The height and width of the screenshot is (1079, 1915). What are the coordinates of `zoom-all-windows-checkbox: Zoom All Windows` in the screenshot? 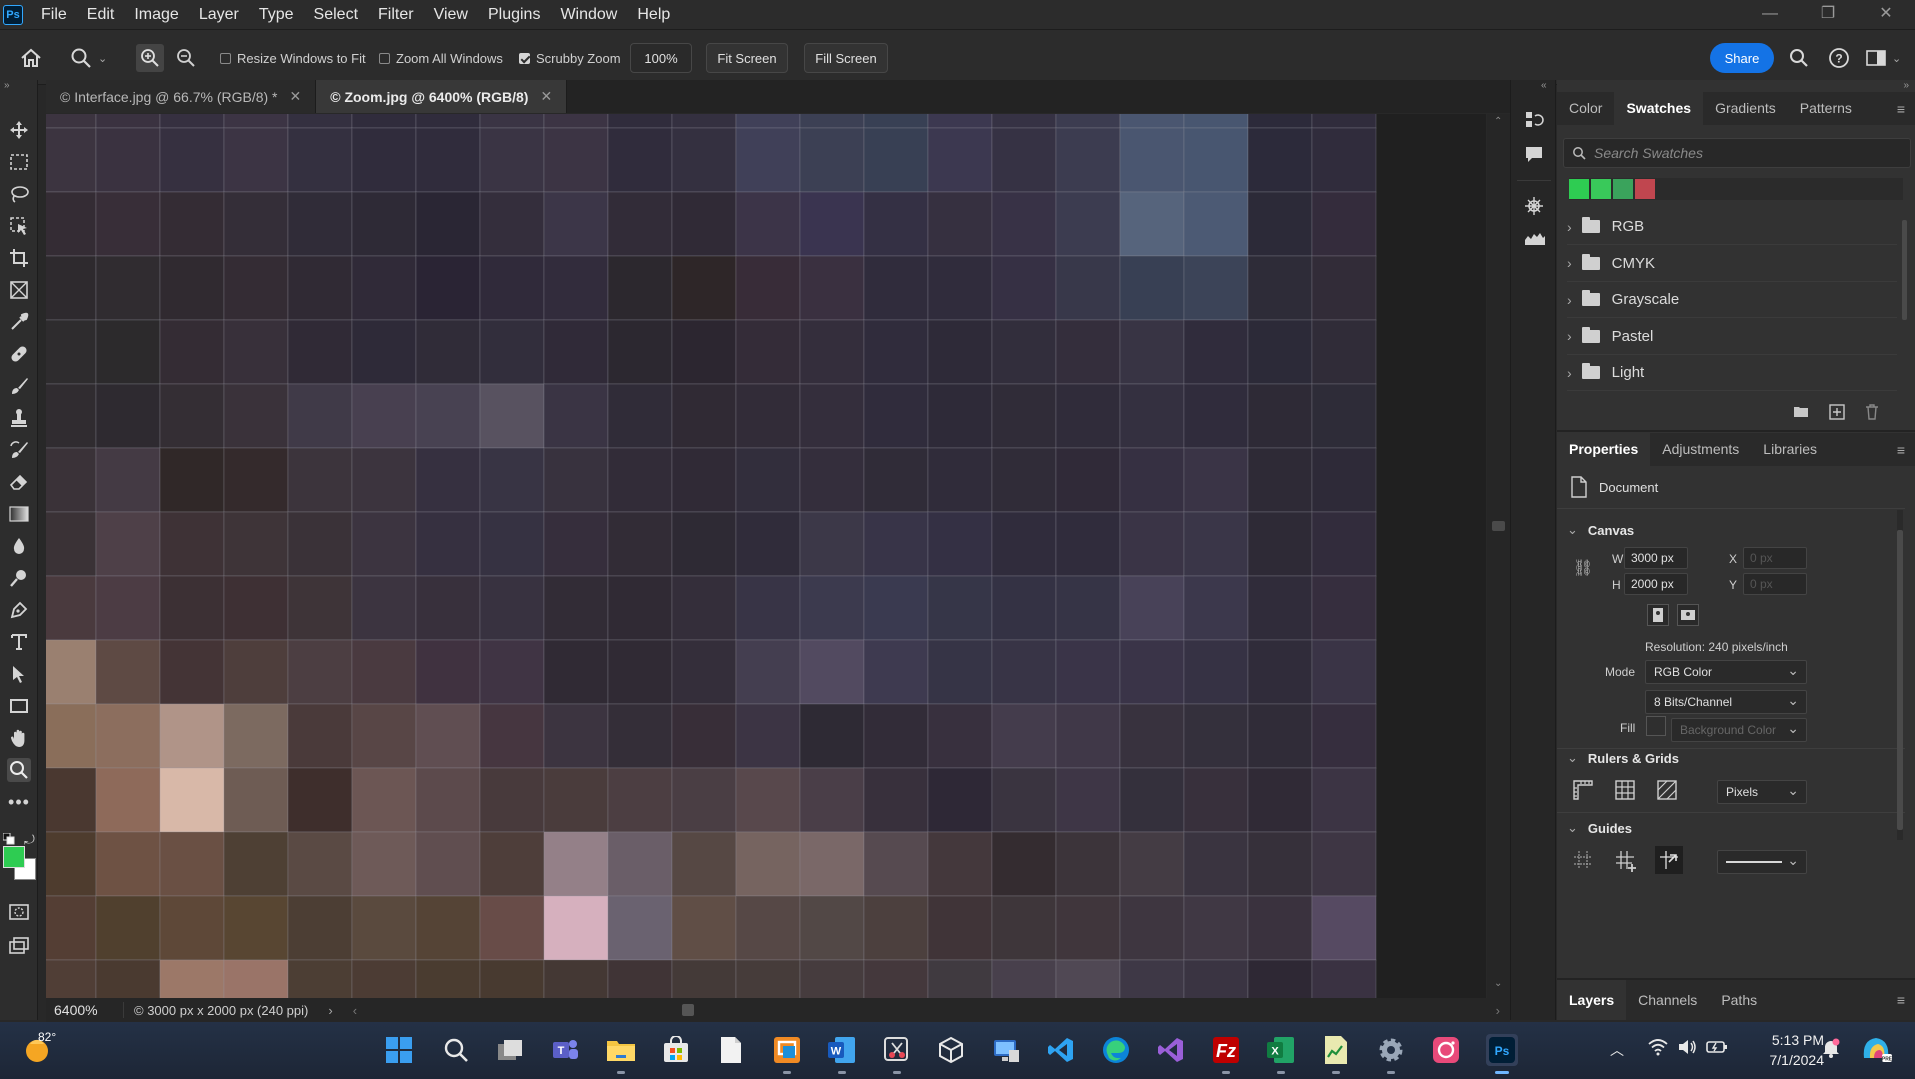 It's located at (441, 58).